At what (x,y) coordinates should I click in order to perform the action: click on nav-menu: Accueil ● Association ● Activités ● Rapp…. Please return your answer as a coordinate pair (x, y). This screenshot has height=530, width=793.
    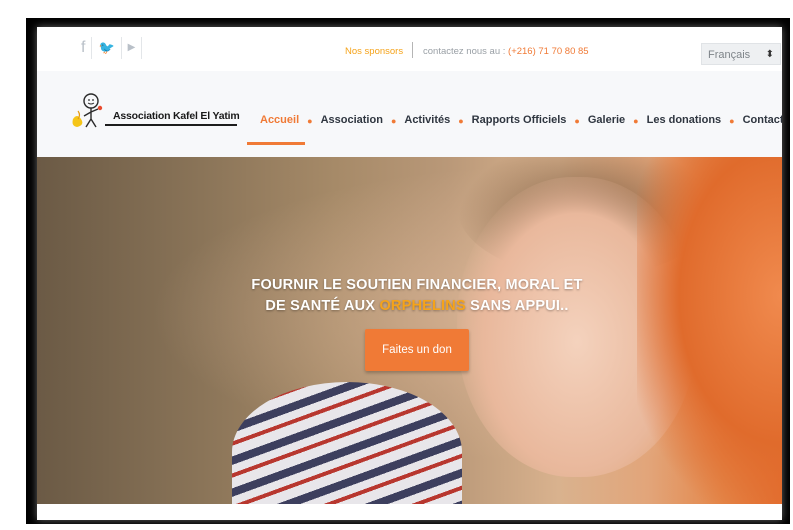
    Looking at the image, I should click on (521, 120).